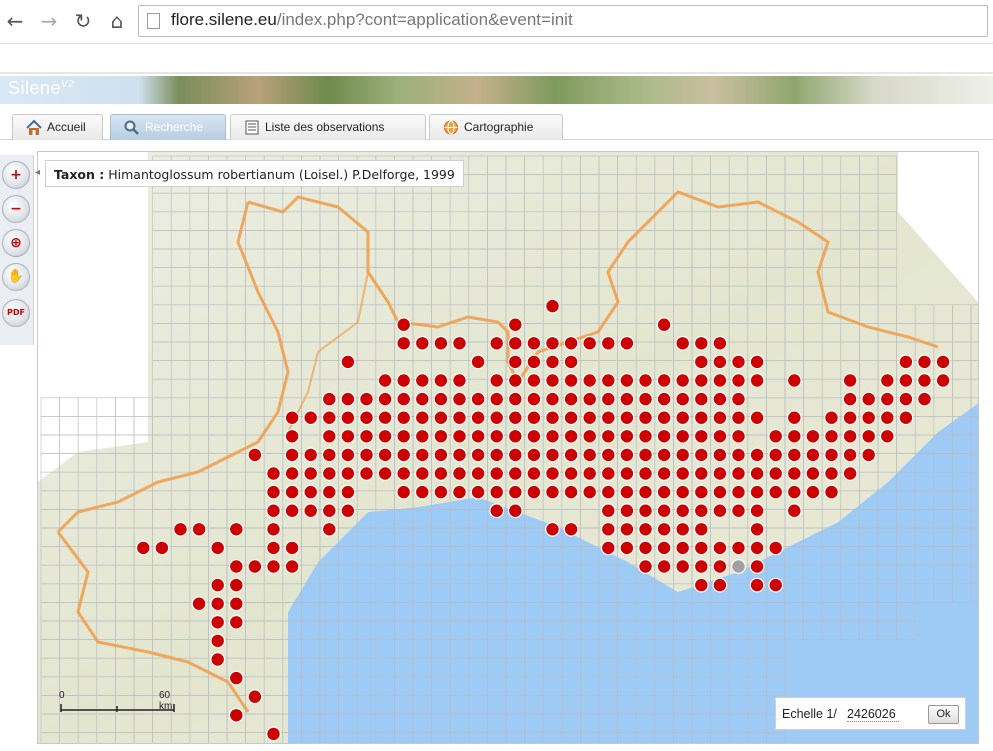 The width and height of the screenshot is (993, 751). What do you see at coordinates (57, 127) in the screenshot?
I see `tab-accueil: Accueil` at bounding box center [57, 127].